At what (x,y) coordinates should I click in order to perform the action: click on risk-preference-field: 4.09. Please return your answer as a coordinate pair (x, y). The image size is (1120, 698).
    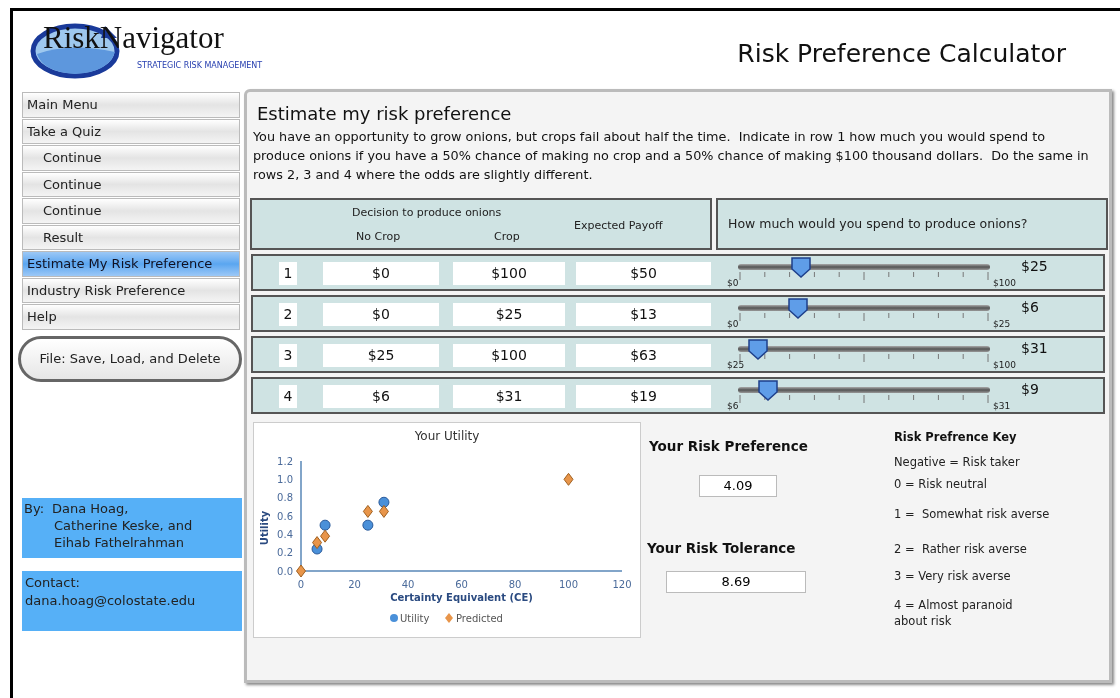
    Looking at the image, I should click on (738, 486).